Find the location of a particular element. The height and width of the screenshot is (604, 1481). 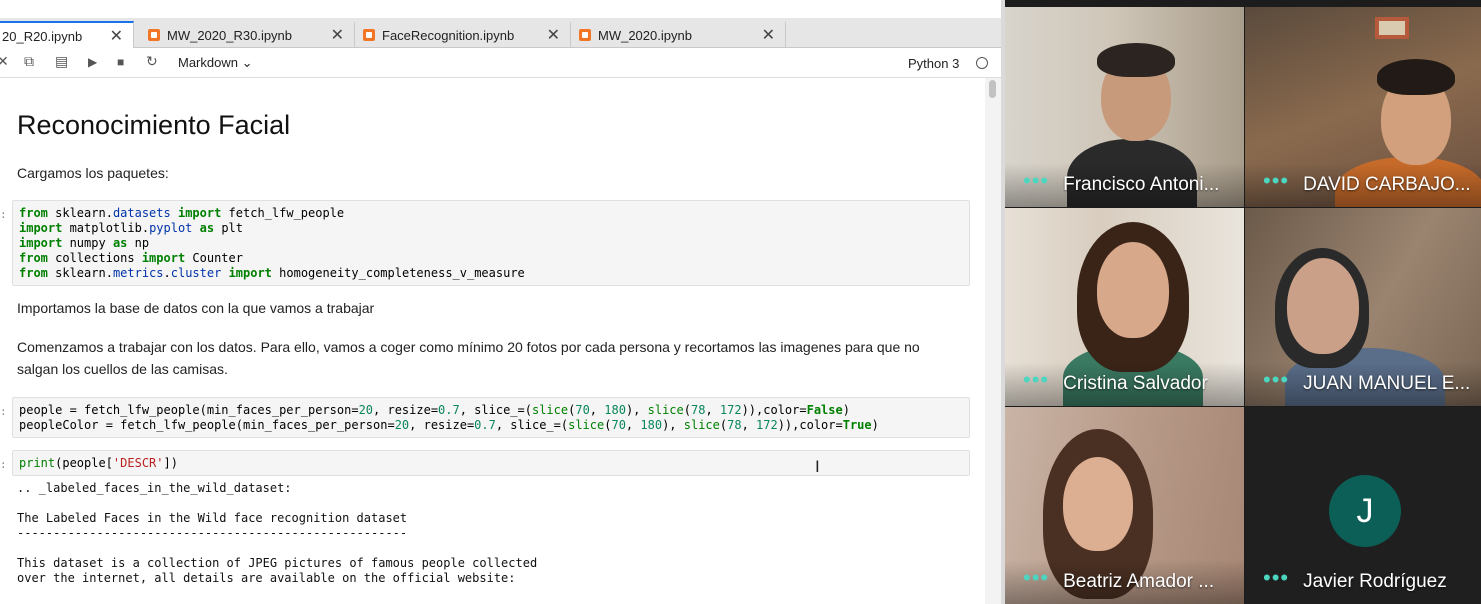

restart-icon: ↻ is located at coordinates (152, 61).